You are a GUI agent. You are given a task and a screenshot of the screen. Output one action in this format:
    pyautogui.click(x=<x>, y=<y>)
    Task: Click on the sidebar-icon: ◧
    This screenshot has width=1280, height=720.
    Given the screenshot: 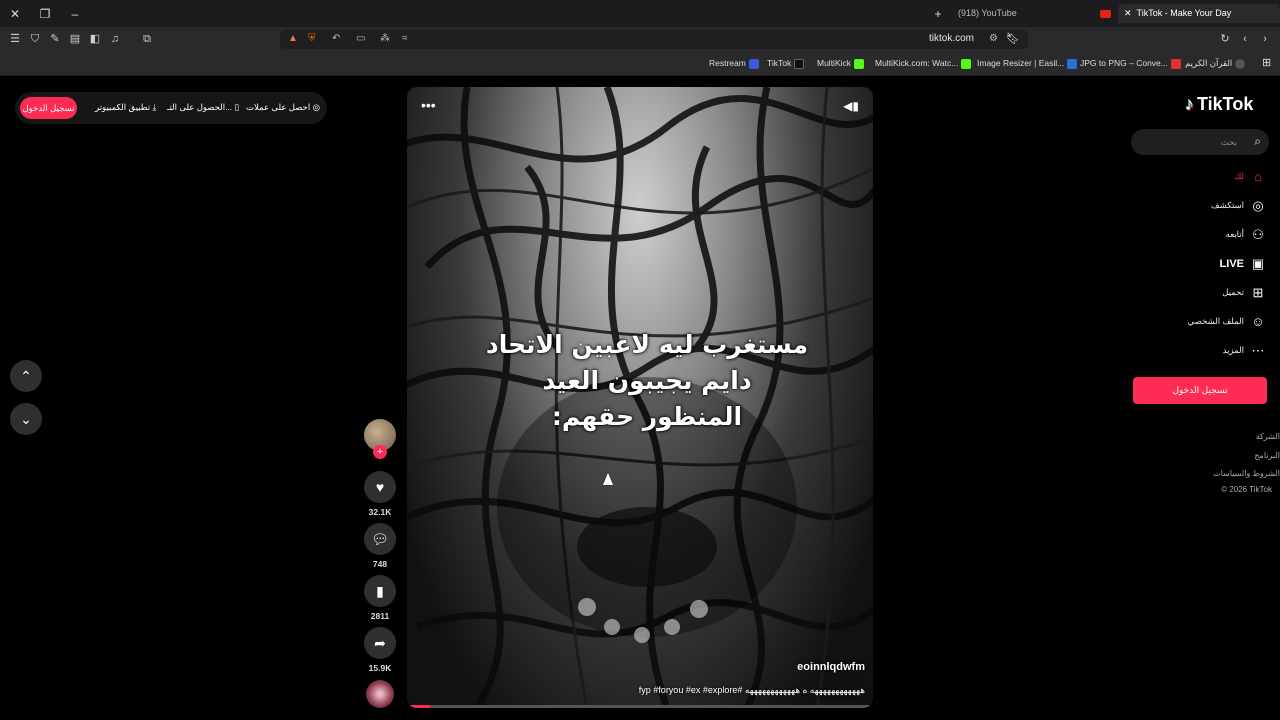 What is the action you would take?
    pyautogui.click(x=95, y=39)
    